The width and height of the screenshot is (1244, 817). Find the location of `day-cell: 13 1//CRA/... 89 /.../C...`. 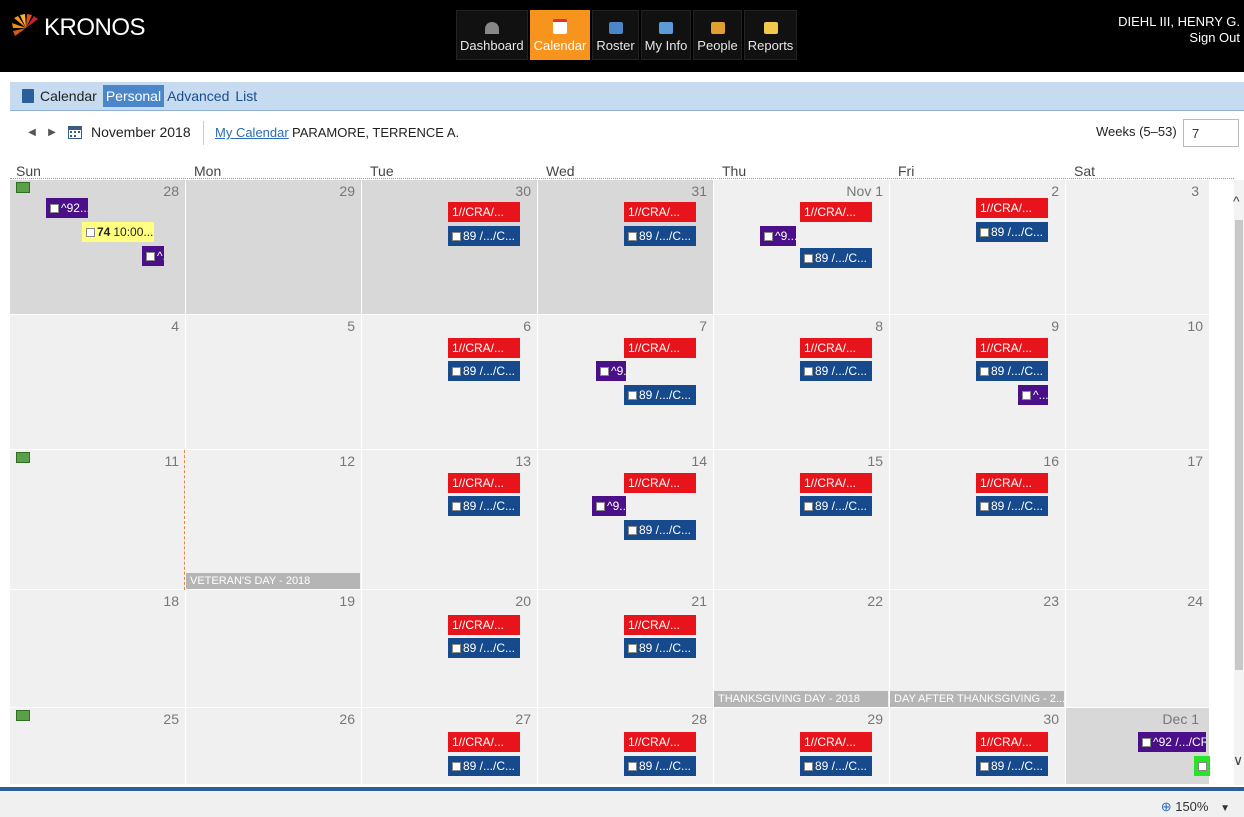

day-cell: 13 1//CRA/... 89 /.../C... is located at coordinates (450, 520).